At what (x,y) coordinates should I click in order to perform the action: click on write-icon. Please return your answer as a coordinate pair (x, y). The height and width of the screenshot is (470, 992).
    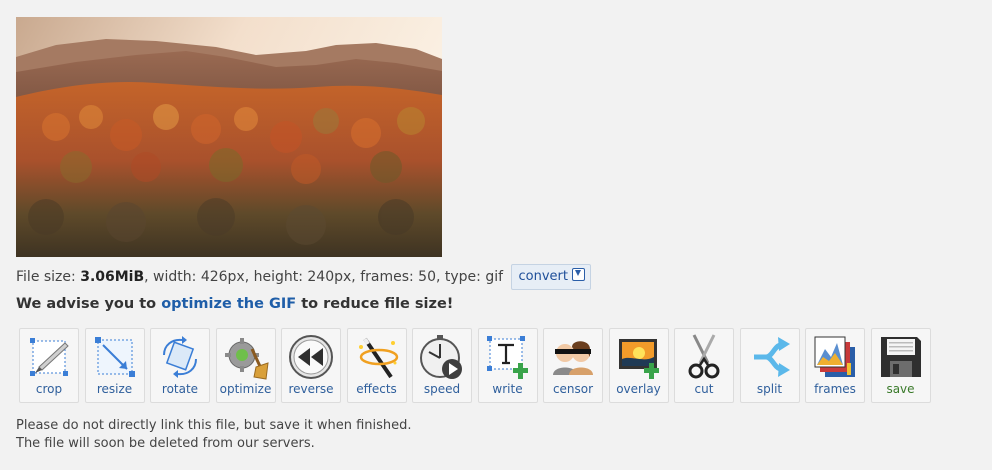
    Looking at the image, I should click on (507, 357).